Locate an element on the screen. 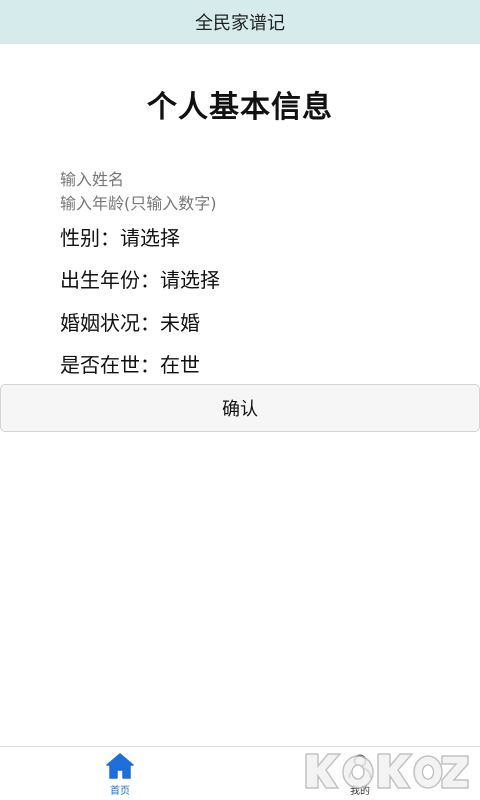 The image size is (480, 800). confirm-button: 确认 is located at coordinates (240, 408).